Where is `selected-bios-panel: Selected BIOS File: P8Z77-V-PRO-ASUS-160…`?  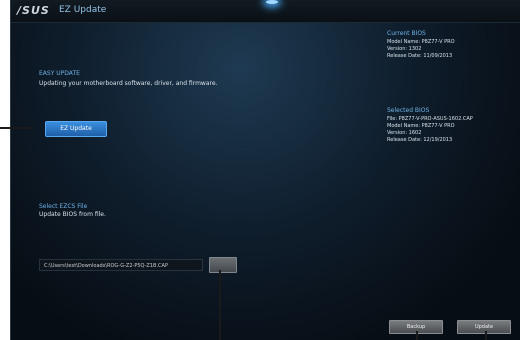
selected-bios-panel: Selected BIOS File: P8Z77-V-PRO-ASUS-160… is located at coordinates (430, 125).